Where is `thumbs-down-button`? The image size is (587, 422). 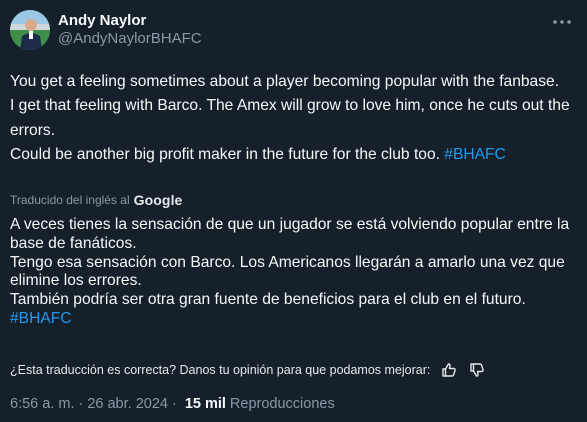
thumbs-down-button is located at coordinates (477, 370).